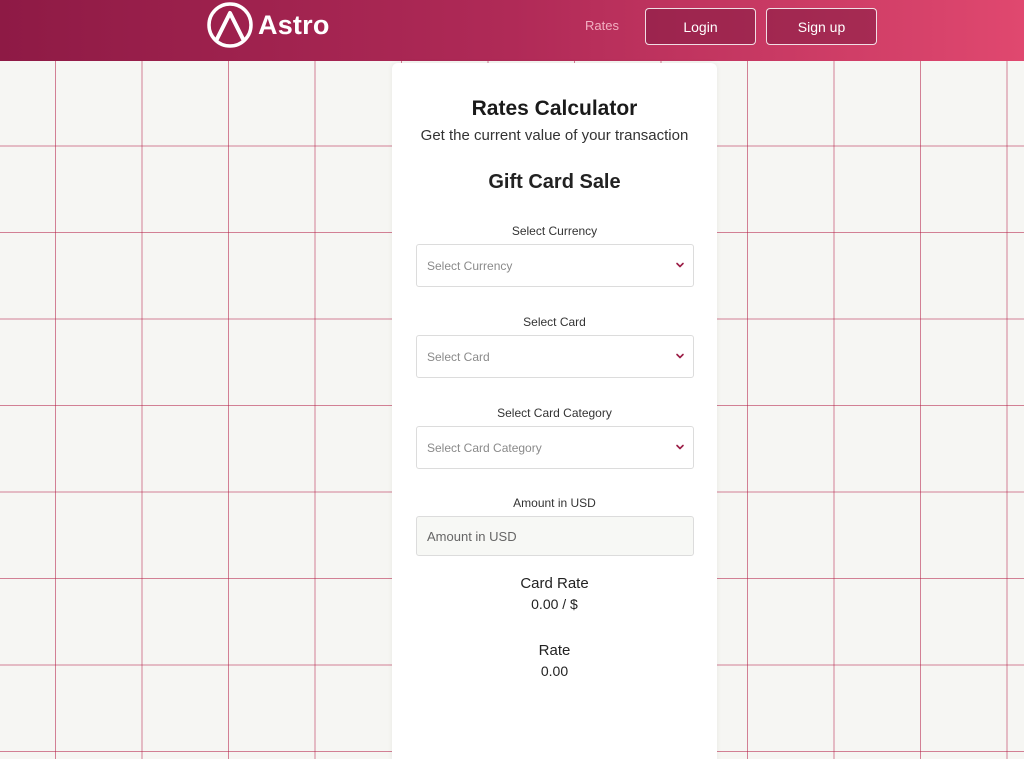  I want to click on card-rate-value: 0.00 / $, so click(554, 604).